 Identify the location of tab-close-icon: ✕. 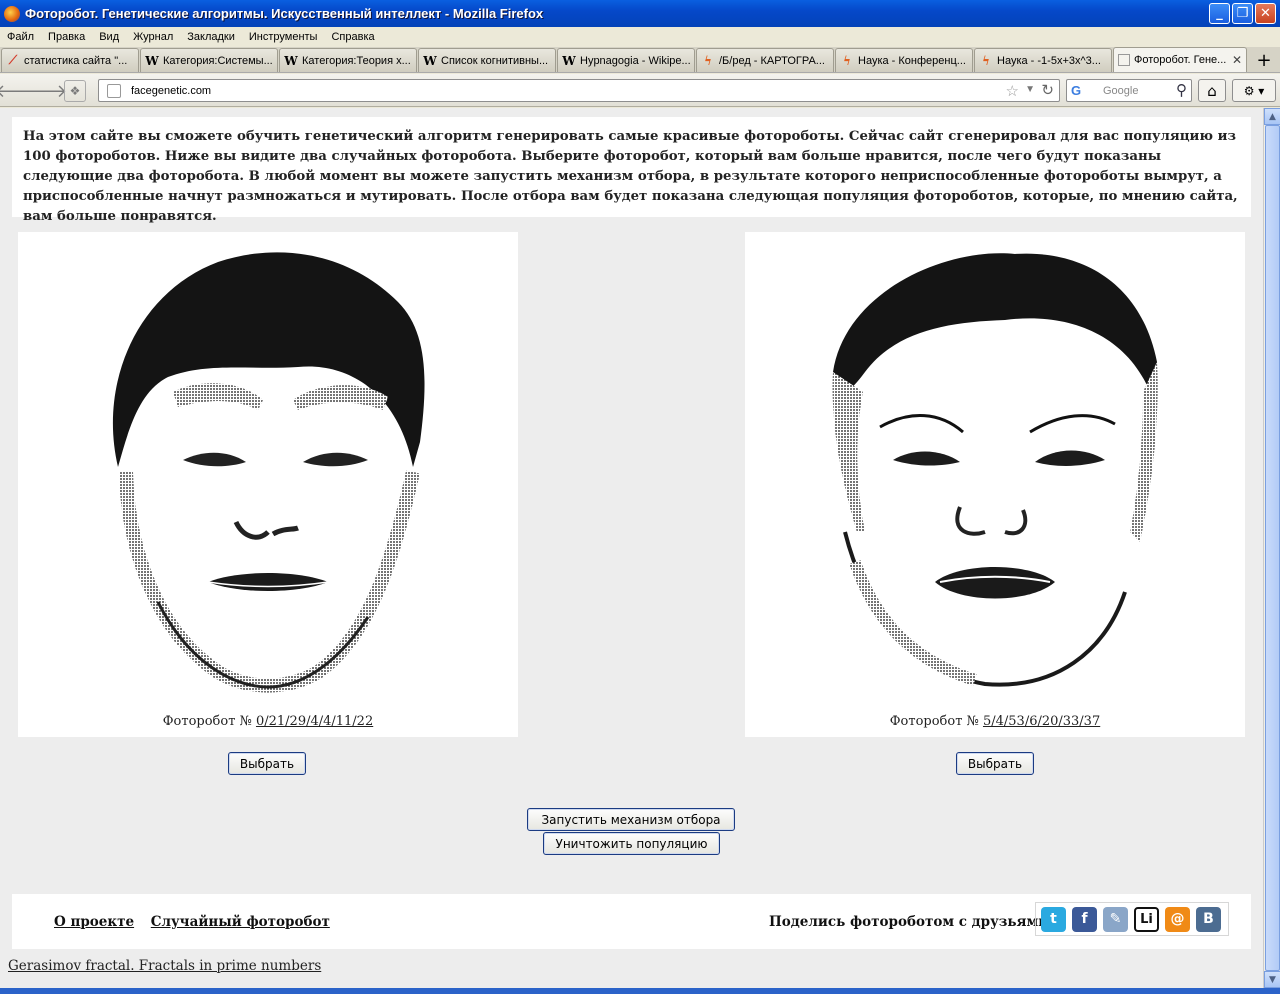
(1237, 60).